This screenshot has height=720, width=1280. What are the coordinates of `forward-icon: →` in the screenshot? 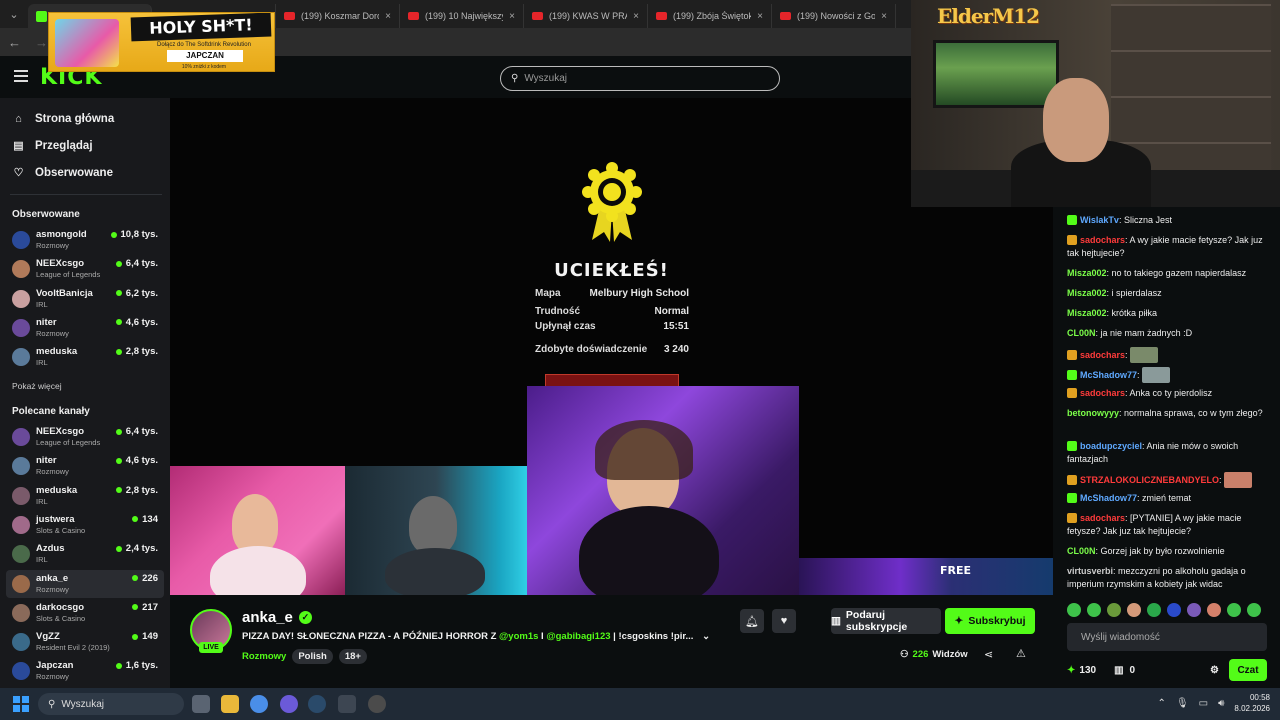 It's located at (41, 42).